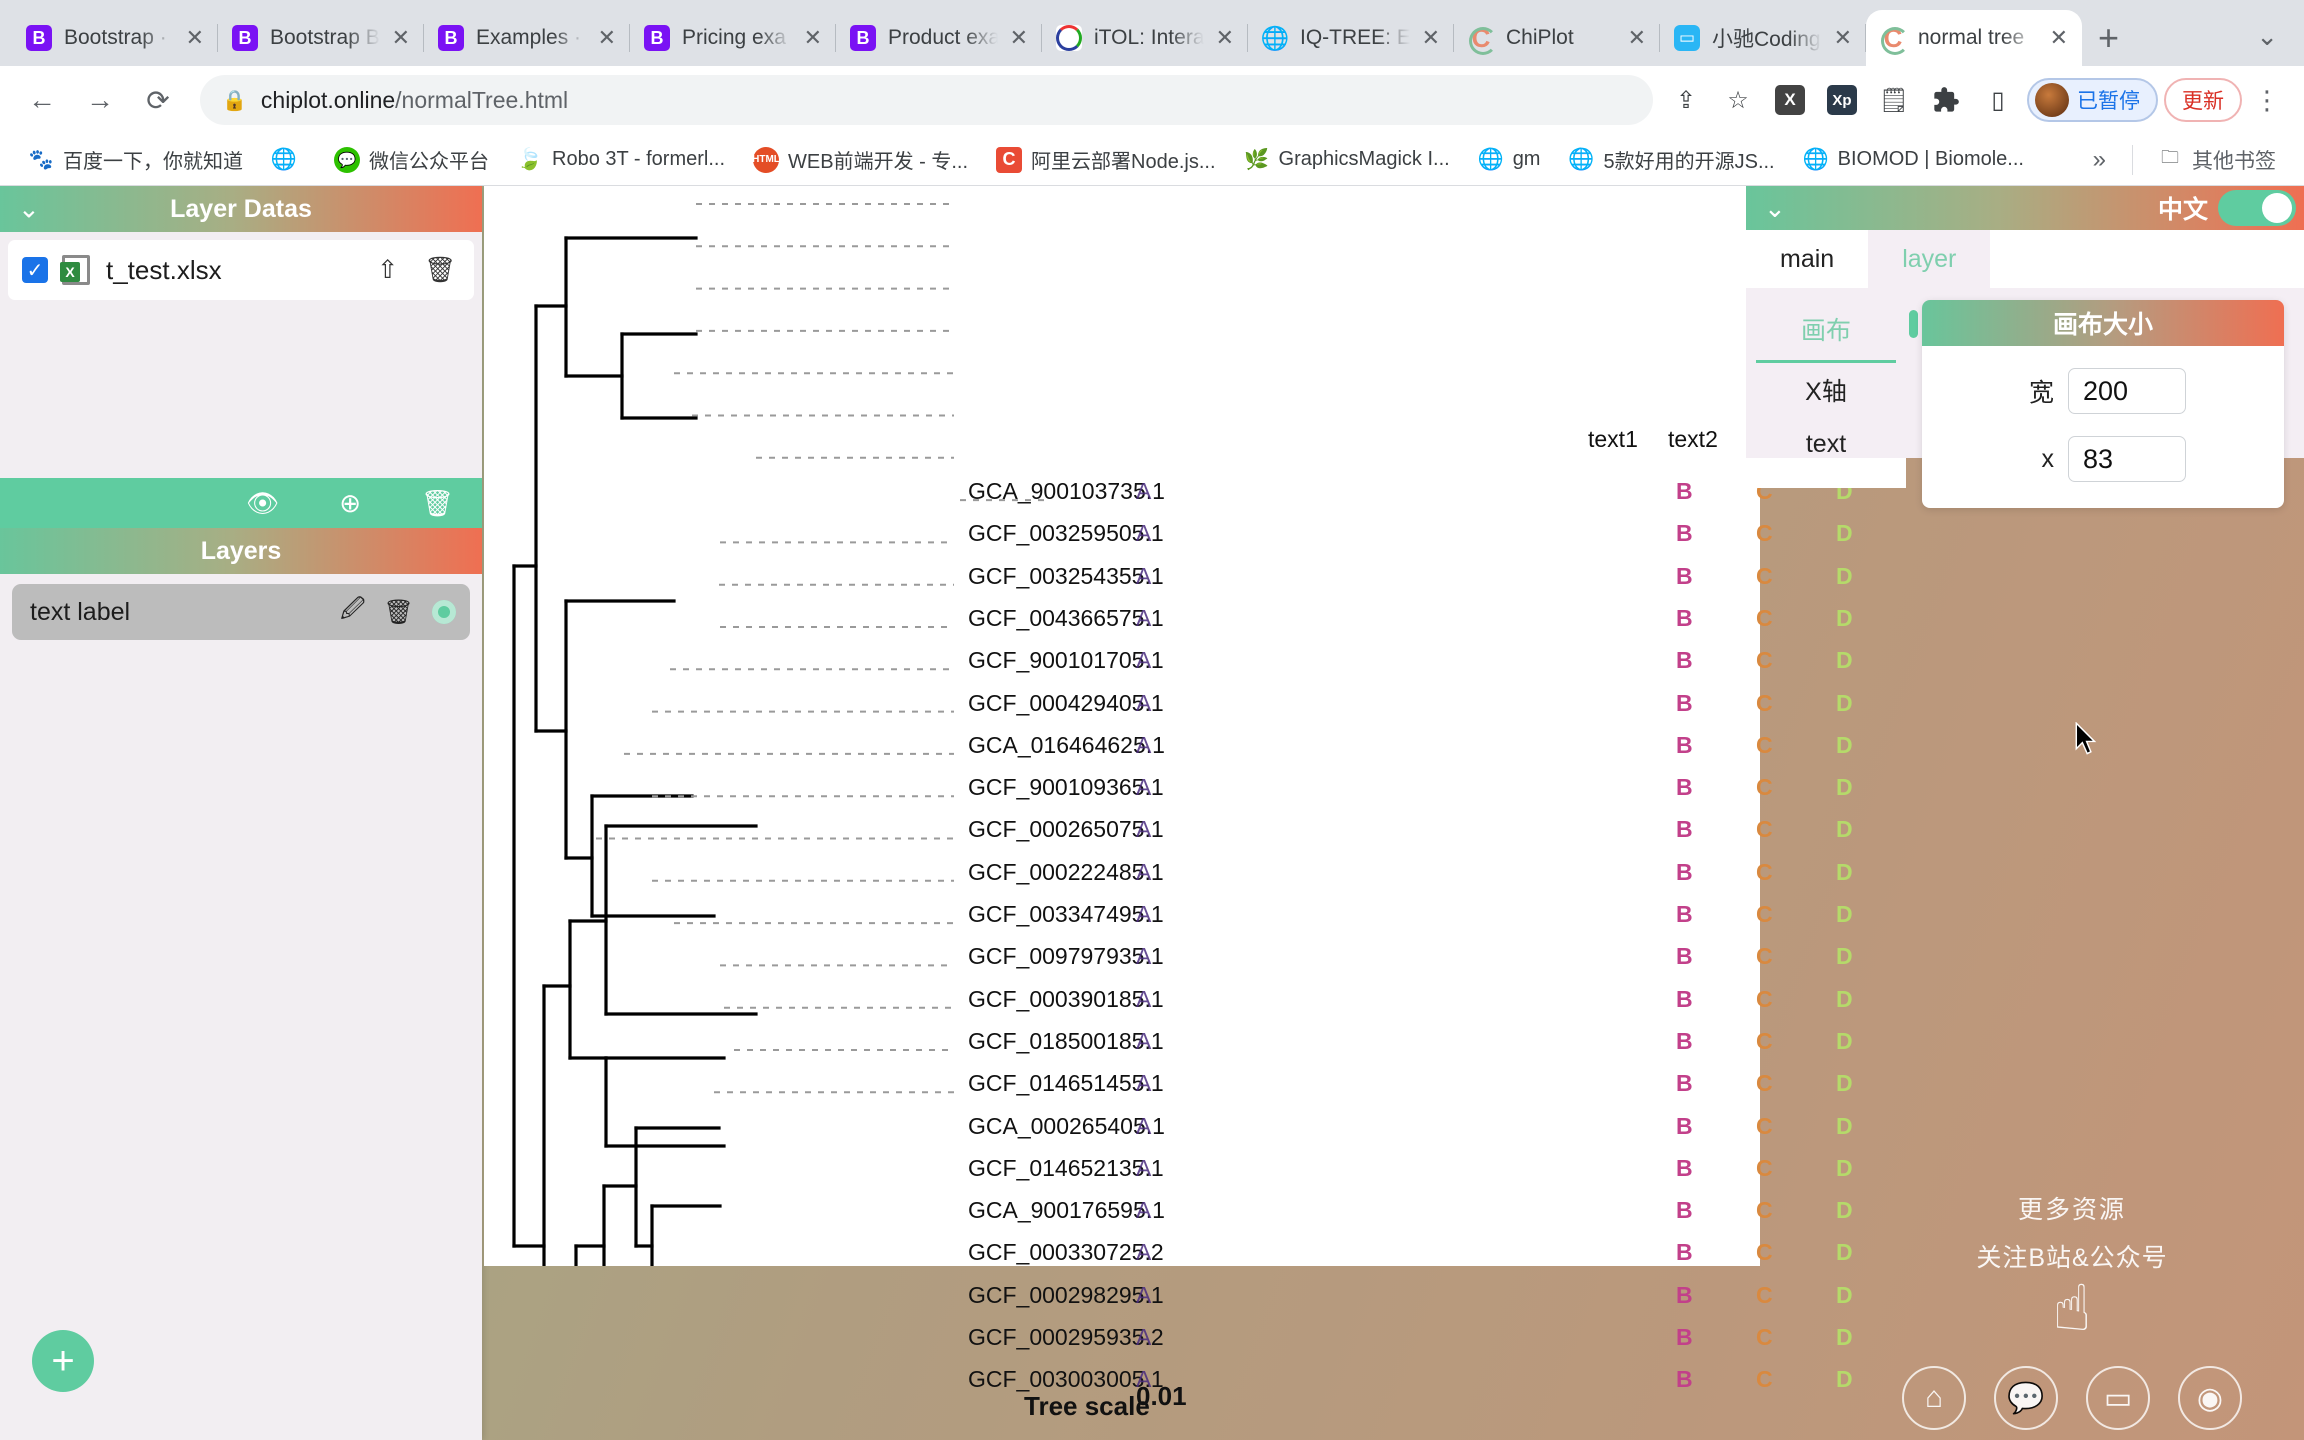  I want to click on tree-leaf-label: GCF_003347495.1, so click(1066, 914).